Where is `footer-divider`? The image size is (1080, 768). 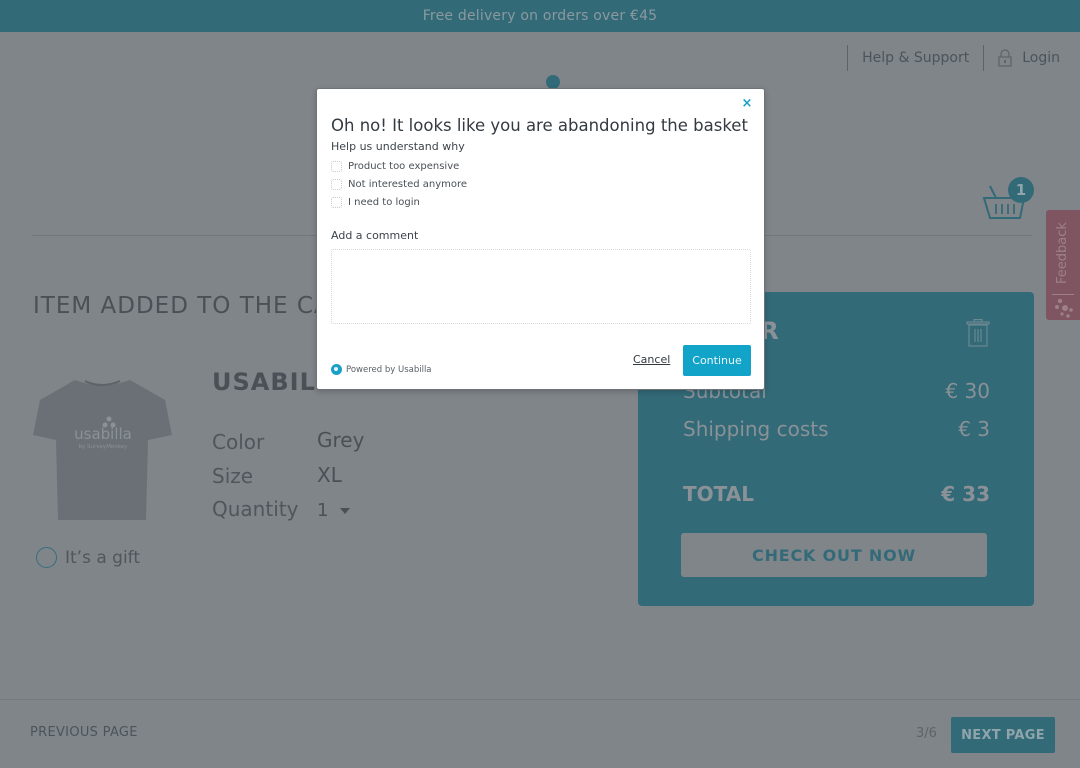
footer-divider is located at coordinates (540, 699).